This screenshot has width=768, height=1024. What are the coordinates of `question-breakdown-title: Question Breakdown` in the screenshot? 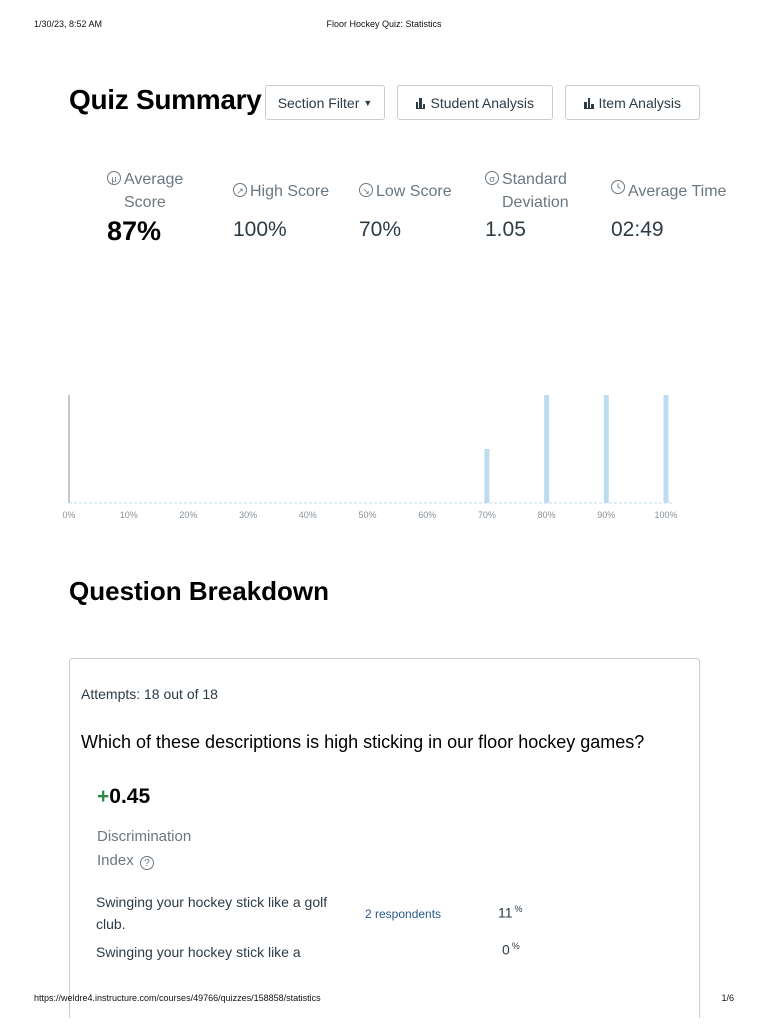 It's located at (199, 591).